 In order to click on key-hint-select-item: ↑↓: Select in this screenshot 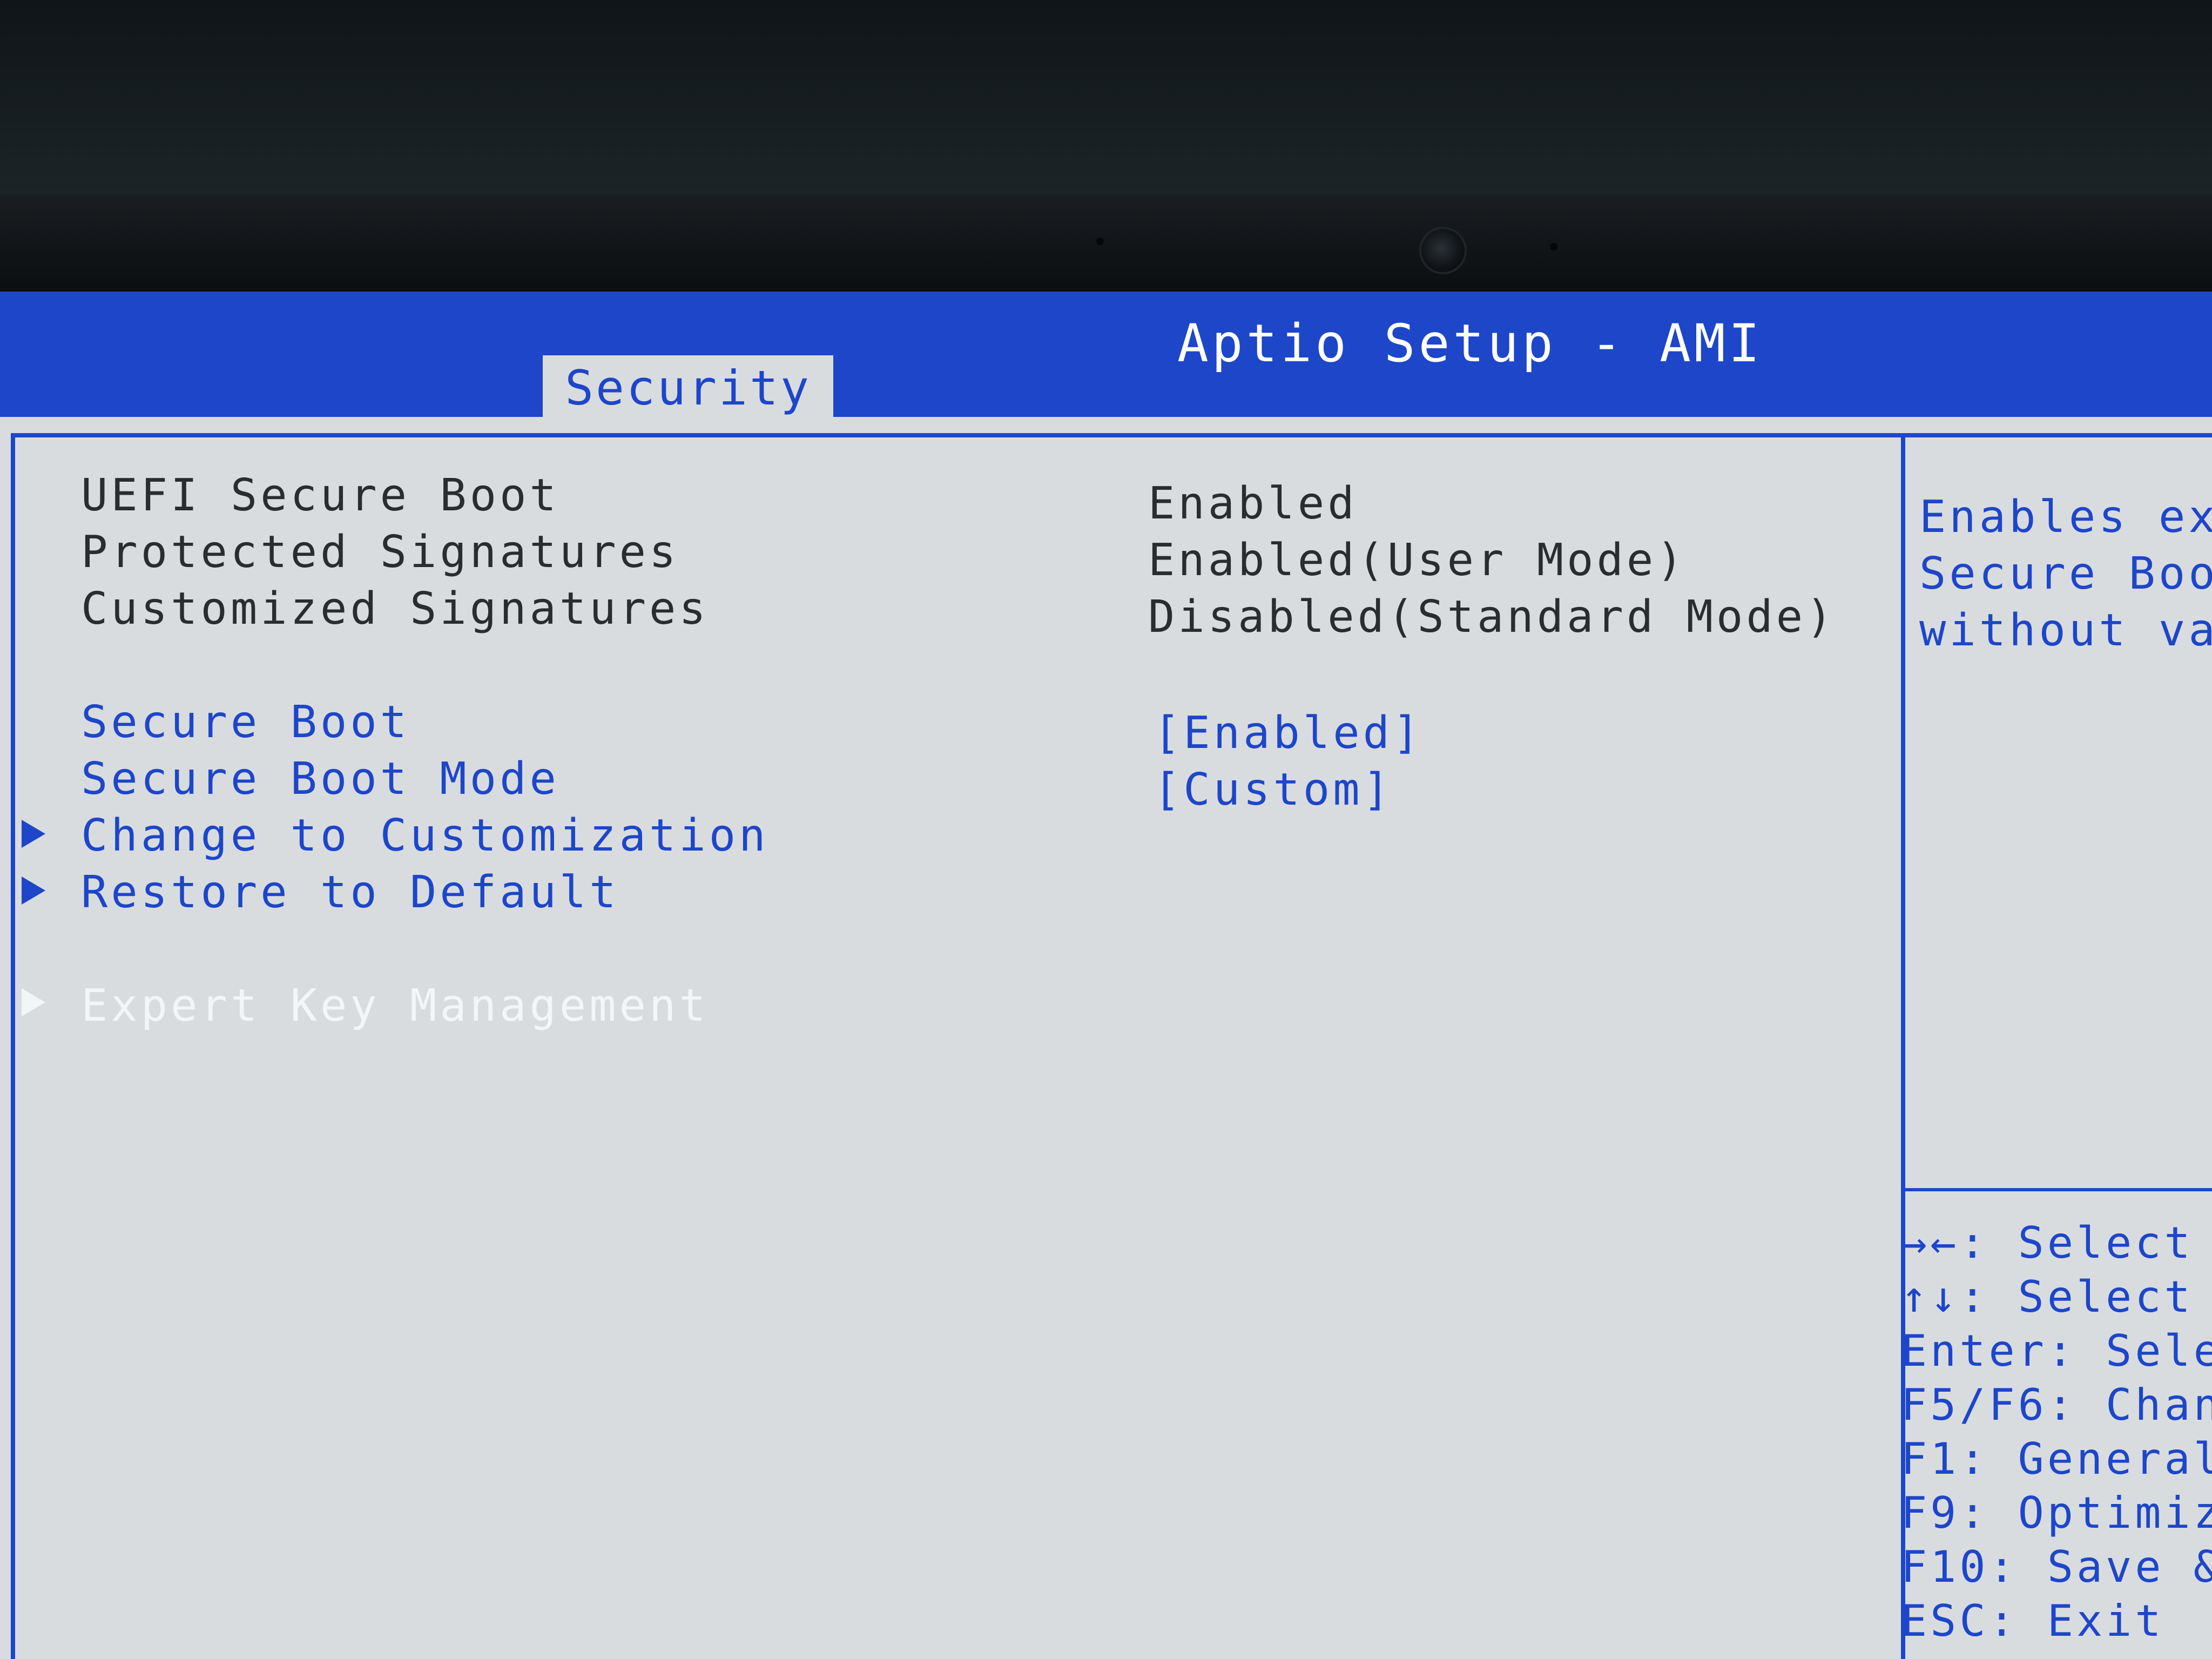, I will do `click(2047, 1297)`.